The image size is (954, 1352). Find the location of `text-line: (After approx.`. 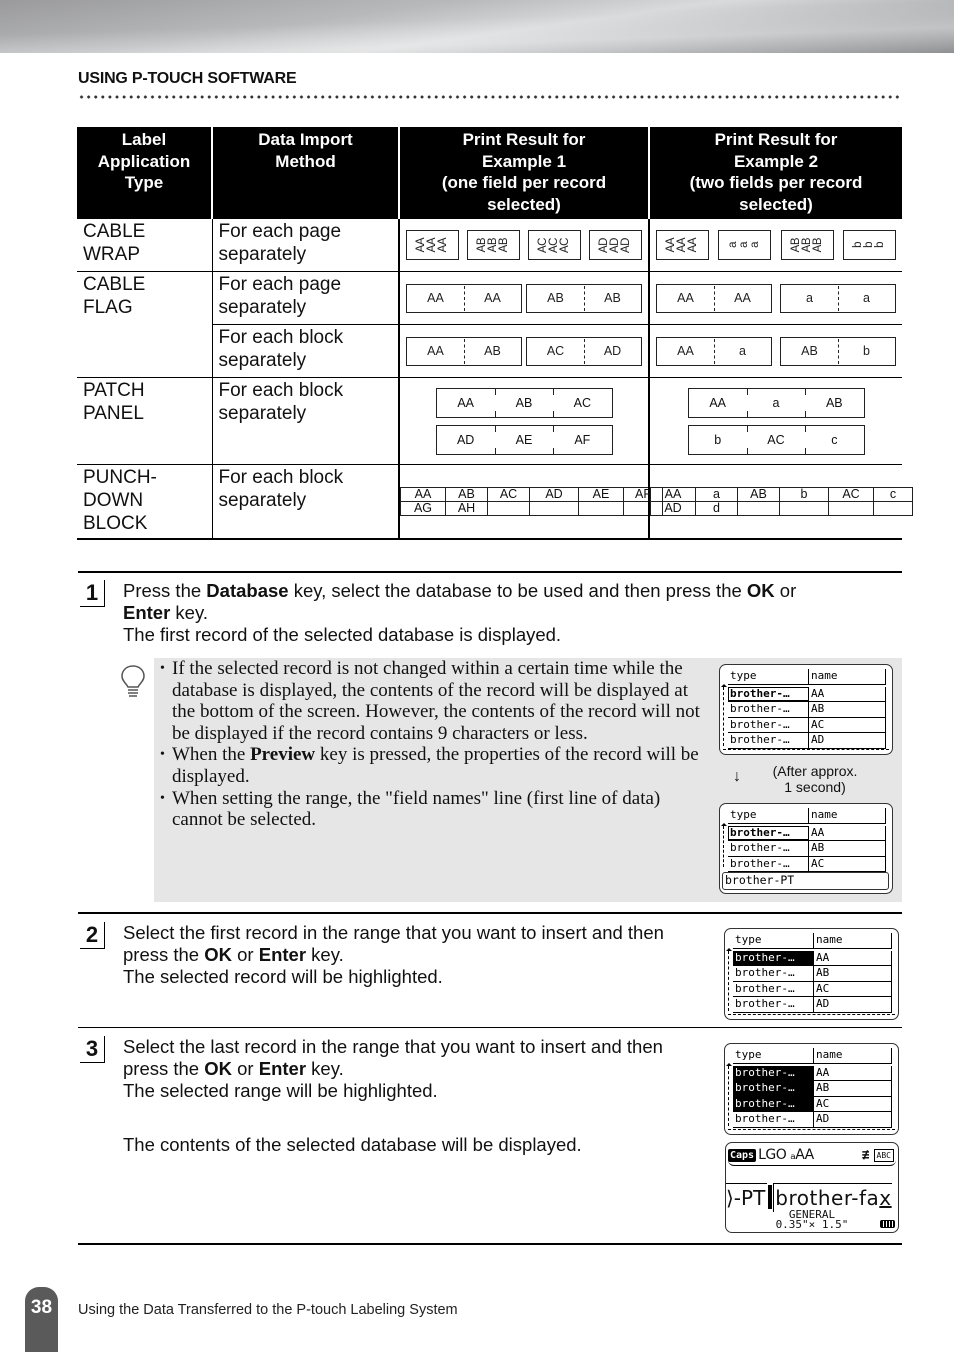

text-line: (After approx. is located at coordinates (815, 771).